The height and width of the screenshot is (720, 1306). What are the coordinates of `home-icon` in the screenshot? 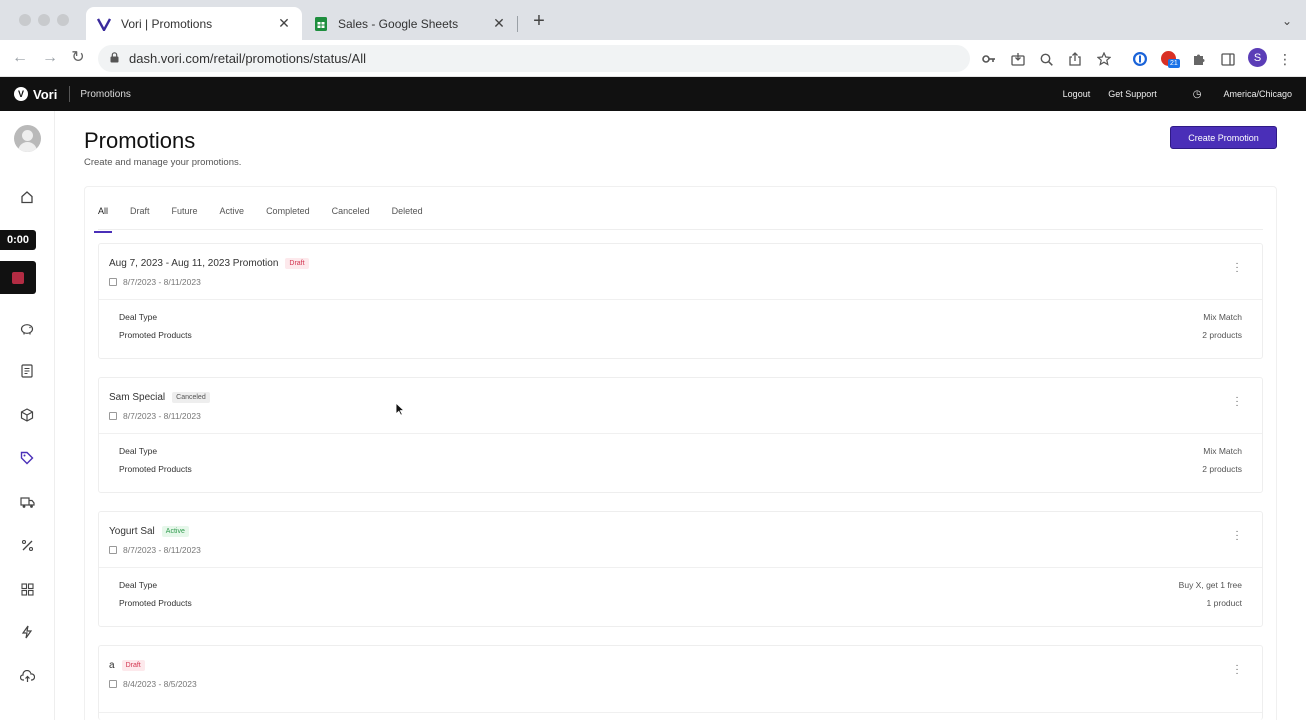 It's located at (27, 197).